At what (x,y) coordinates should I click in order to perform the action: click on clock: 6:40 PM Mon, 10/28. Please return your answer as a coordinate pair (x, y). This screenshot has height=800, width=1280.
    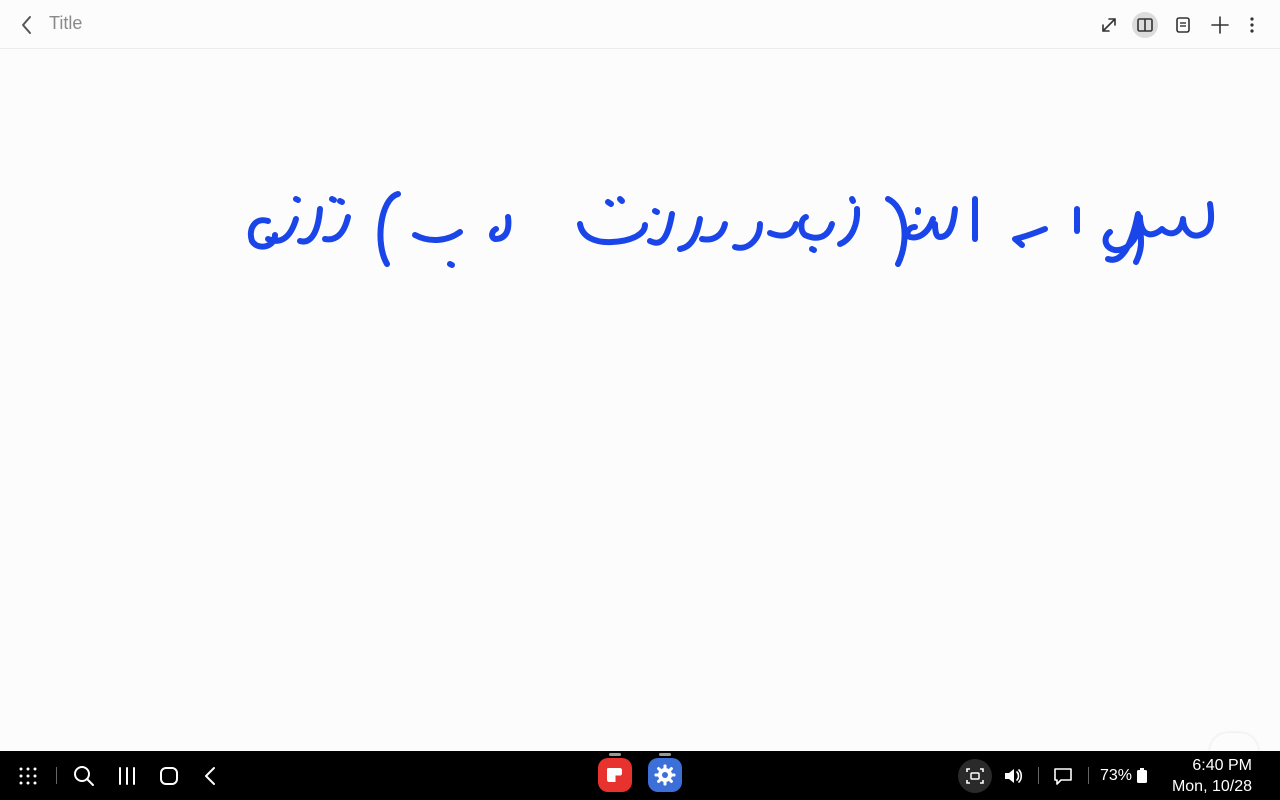
    Looking at the image, I should click on (1209, 776).